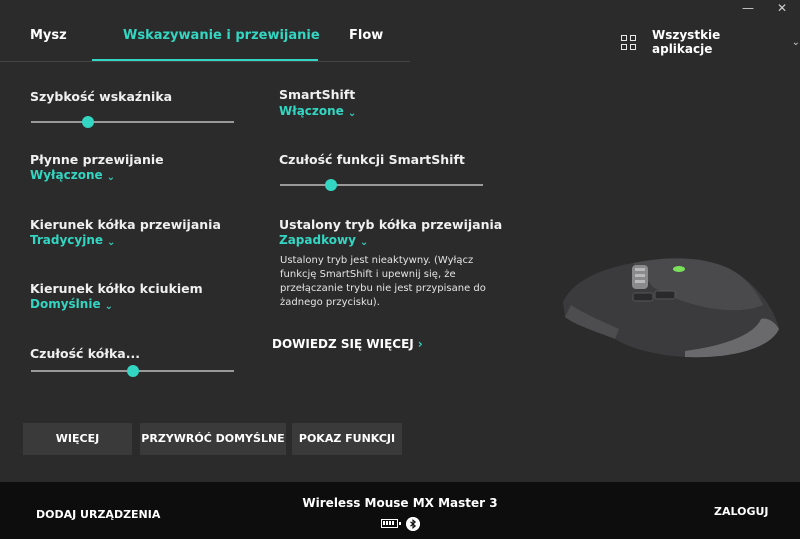 This screenshot has width=800, height=539. What do you see at coordinates (372, 159) in the screenshot?
I see `smartshift-sensitivity-title: Czułość funkcji SmartShift` at bounding box center [372, 159].